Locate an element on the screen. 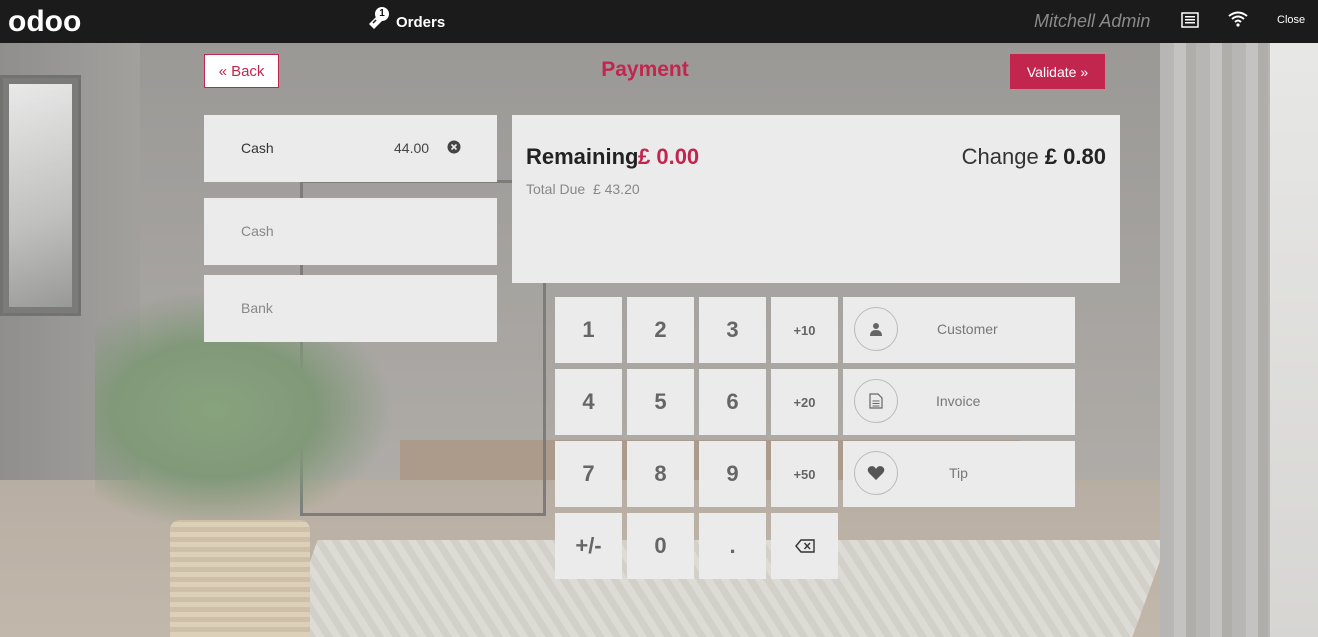  validate-button: Validate » is located at coordinates (1057, 71).